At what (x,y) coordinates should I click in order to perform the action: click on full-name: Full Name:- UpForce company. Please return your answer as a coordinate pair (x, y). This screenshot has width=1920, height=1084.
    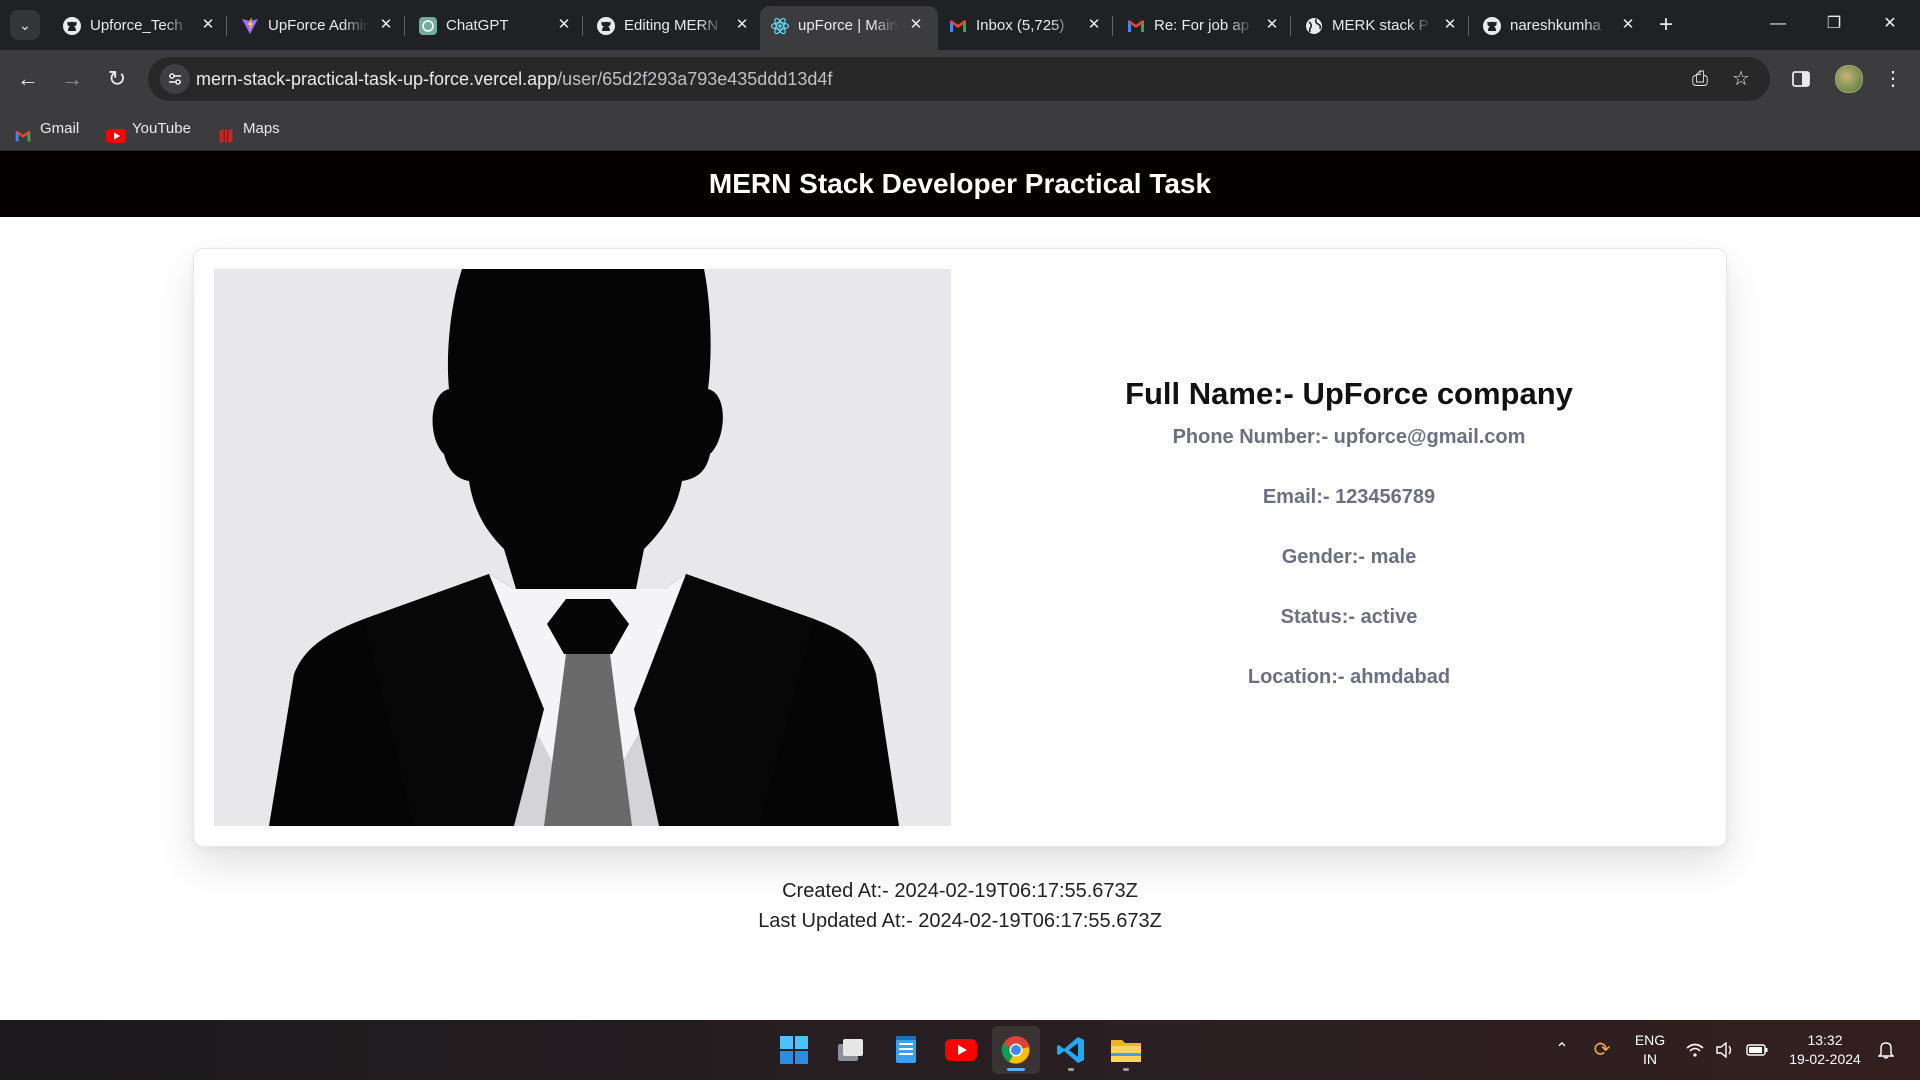
    Looking at the image, I should click on (1349, 393).